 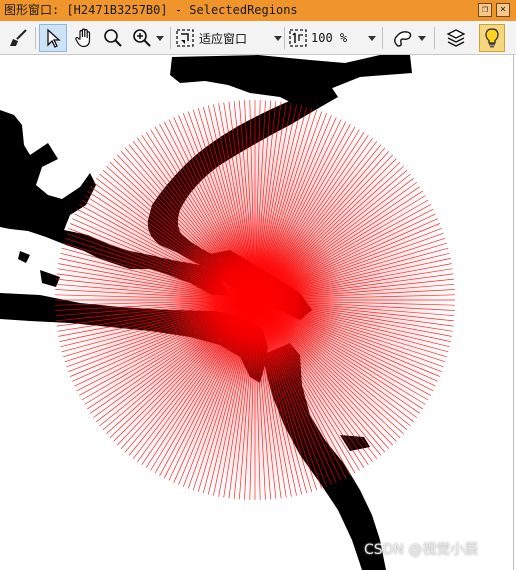 What do you see at coordinates (421, 550) in the screenshot?
I see `watermark-text: CSDN @视觉小辰` at bounding box center [421, 550].